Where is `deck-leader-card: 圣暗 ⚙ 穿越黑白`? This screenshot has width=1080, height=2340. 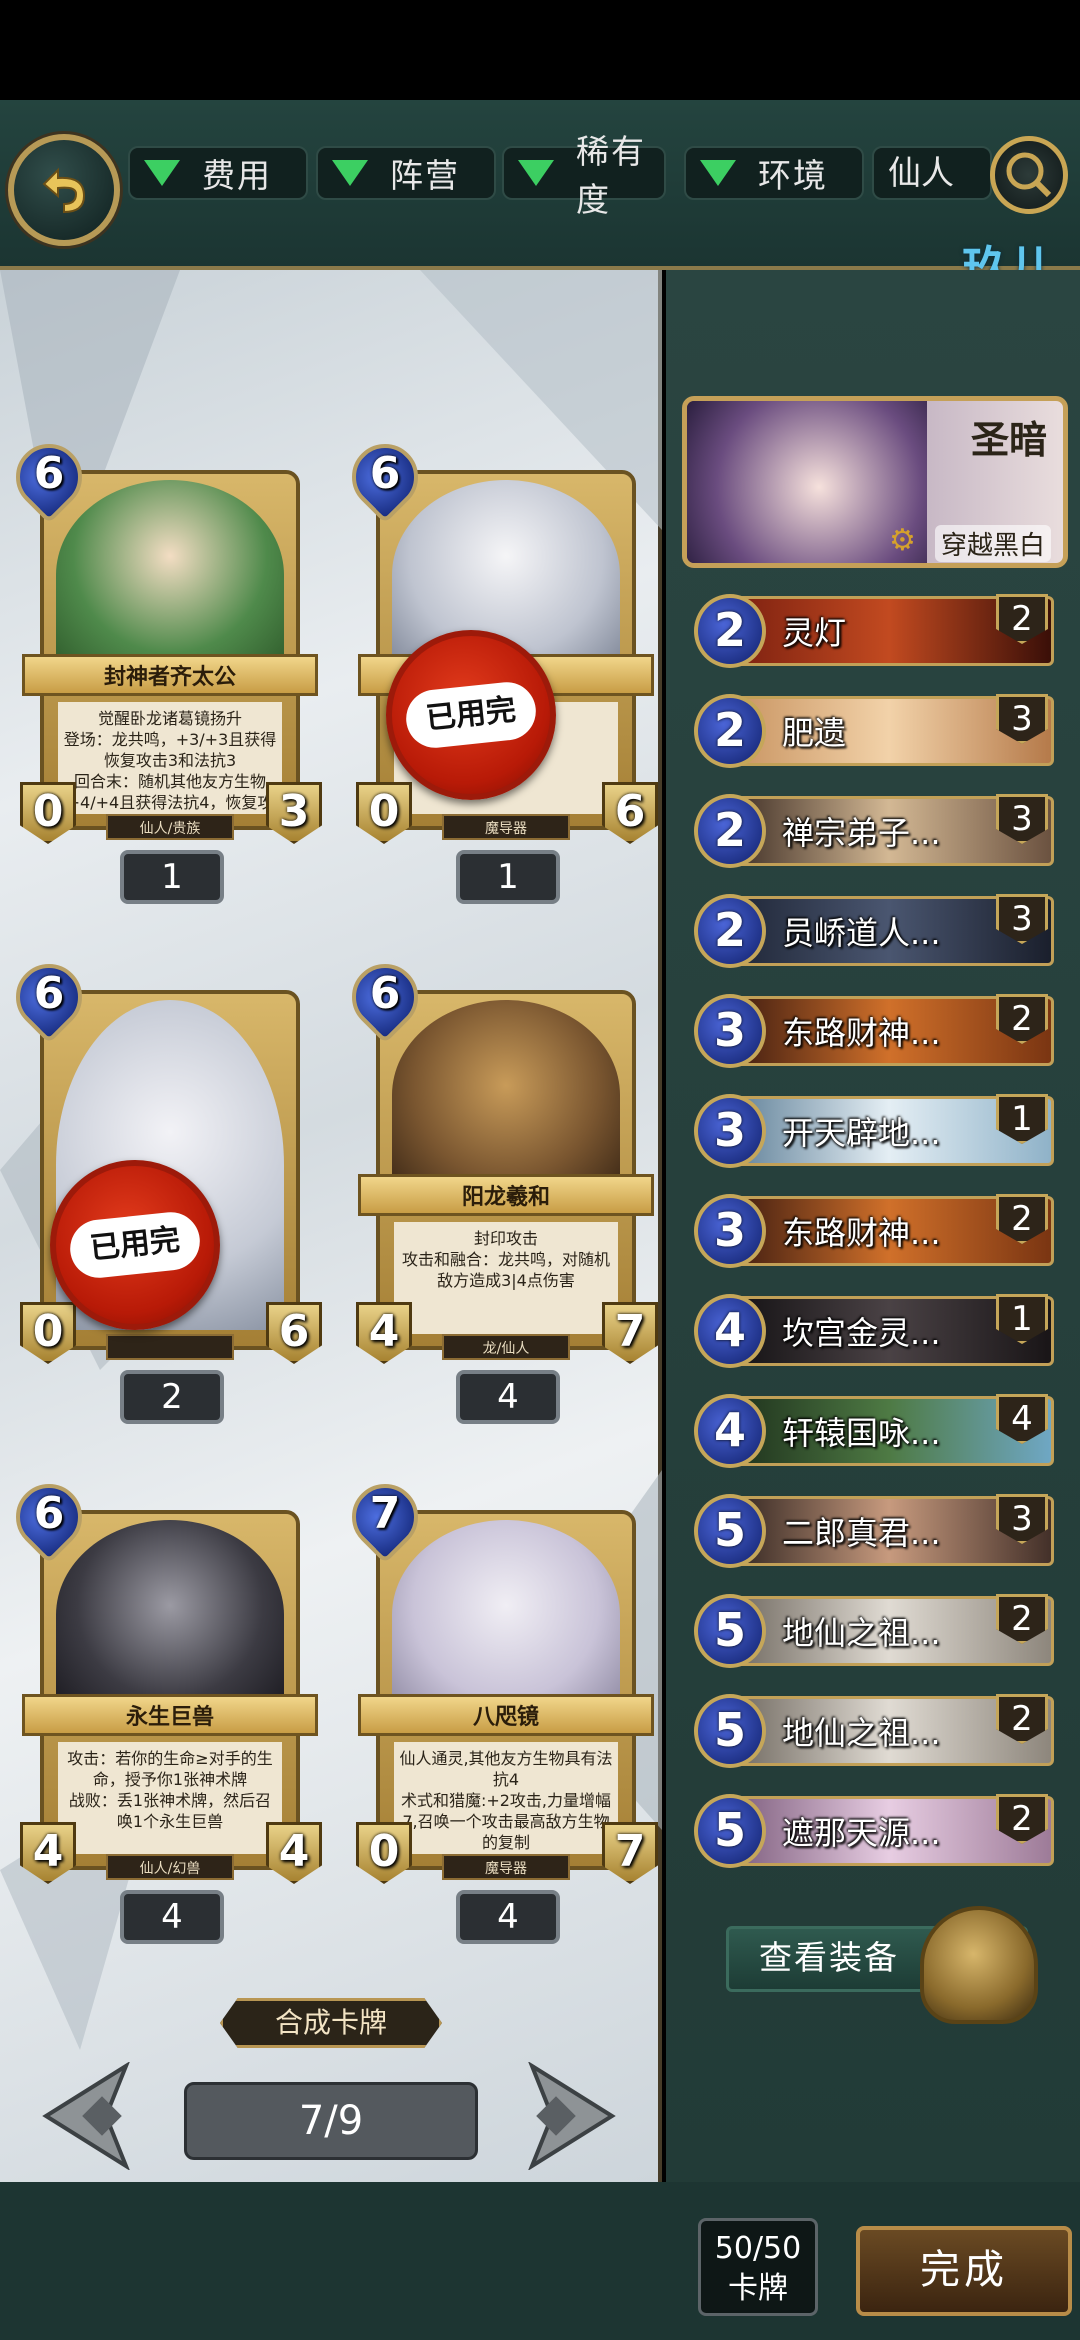 deck-leader-card: 圣暗 ⚙ 穿越黑白 is located at coordinates (875, 482).